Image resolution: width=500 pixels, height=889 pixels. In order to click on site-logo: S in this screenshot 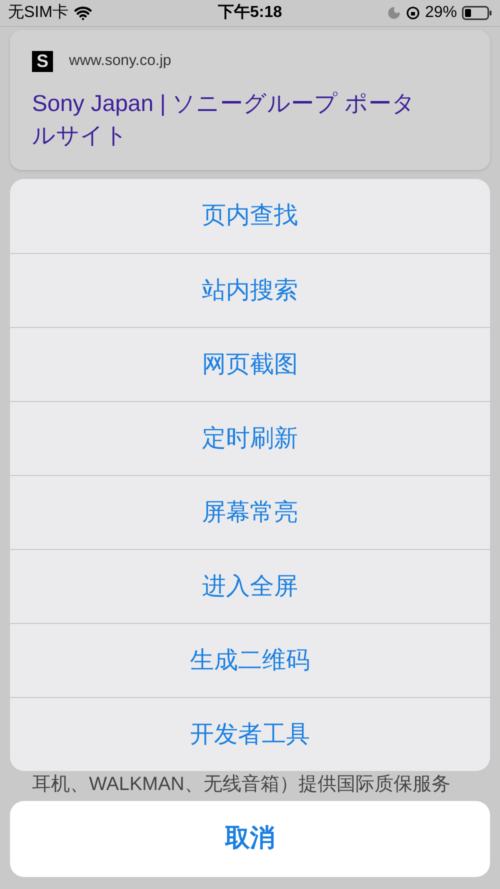, I will do `click(42, 61)`.